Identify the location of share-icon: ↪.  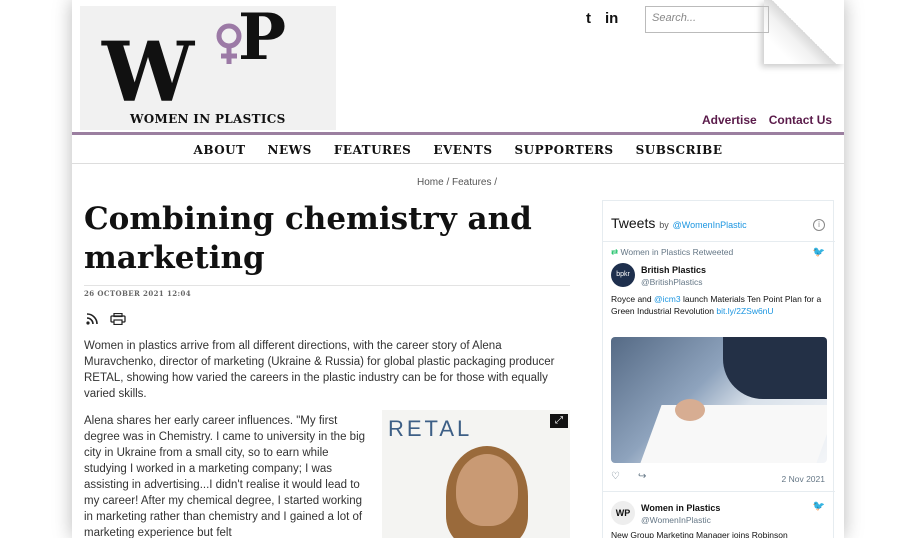
(642, 476).